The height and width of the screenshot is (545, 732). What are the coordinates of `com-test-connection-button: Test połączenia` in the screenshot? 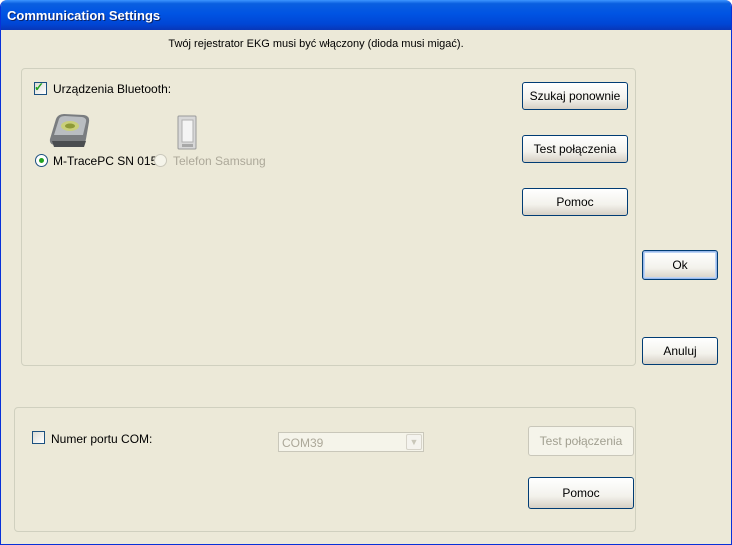 It's located at (581, 441).